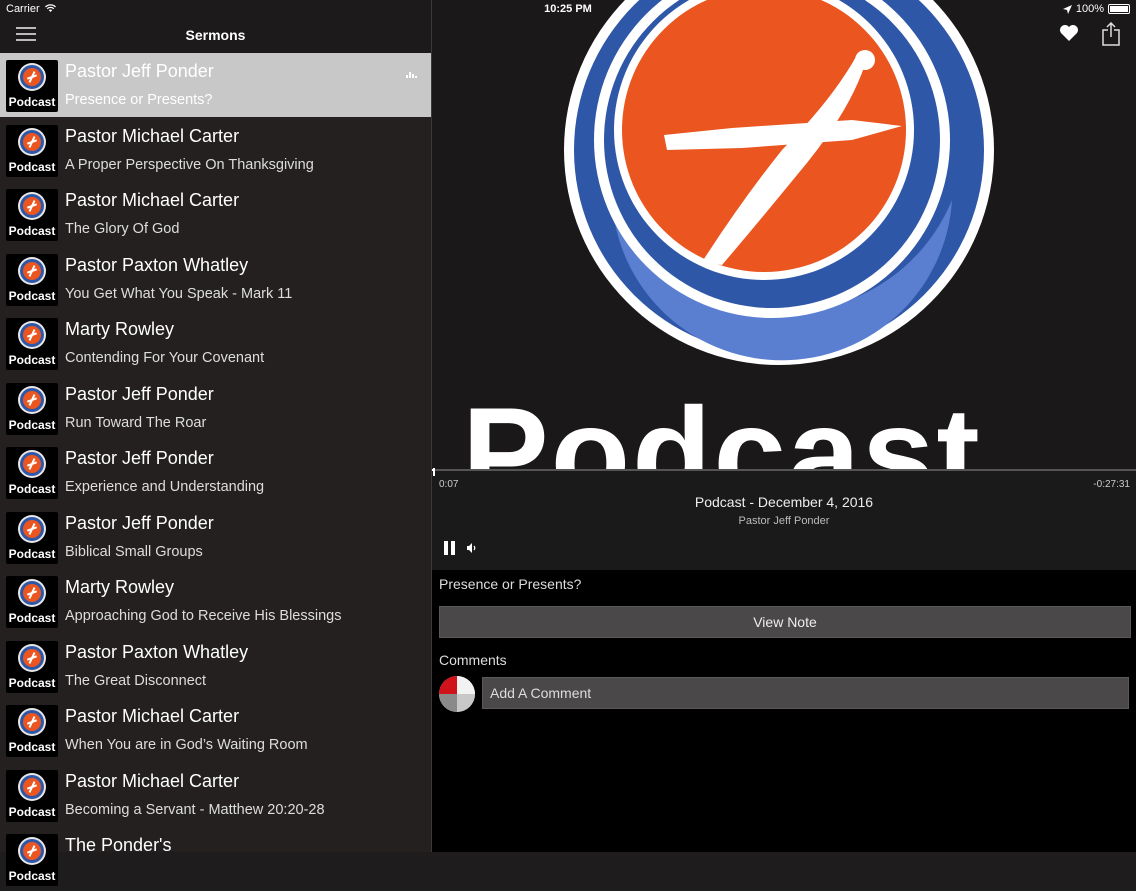  I want to click on progress-bar, so click(784, 472).